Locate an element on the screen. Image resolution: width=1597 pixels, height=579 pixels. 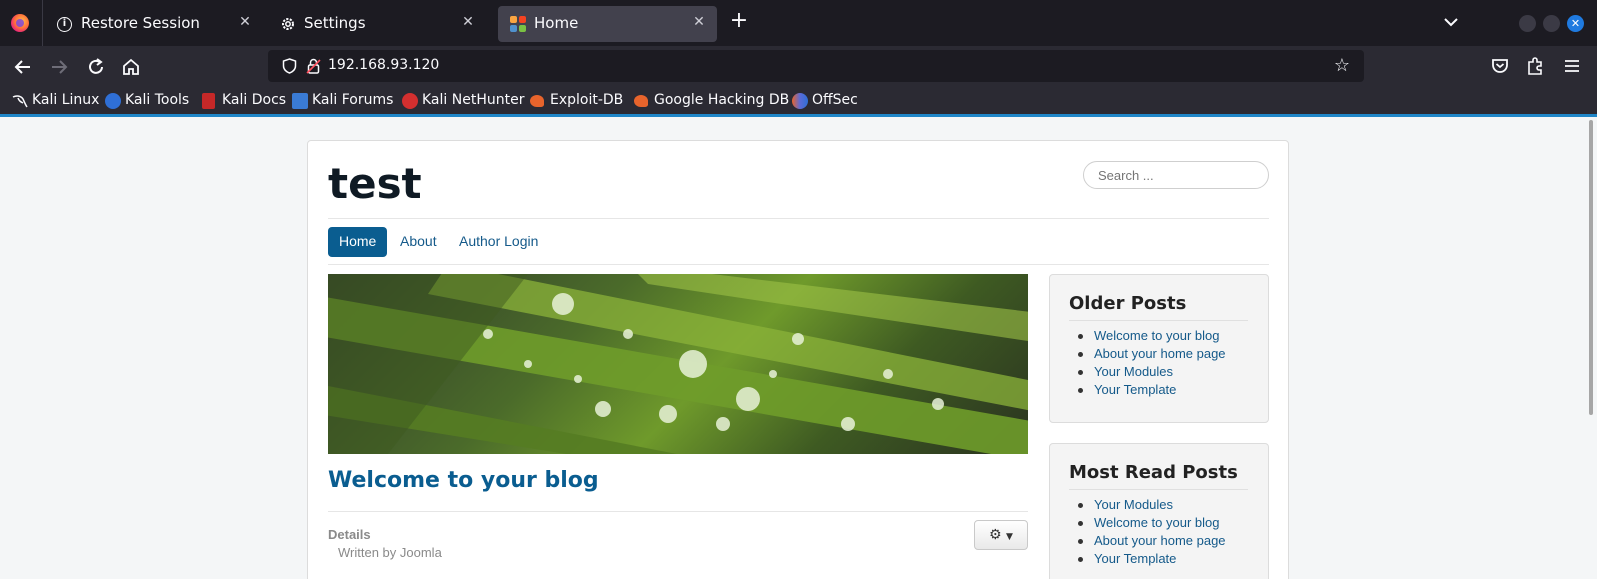
post-title-link: Welcome to your blog is located at coordinates (463, 480).